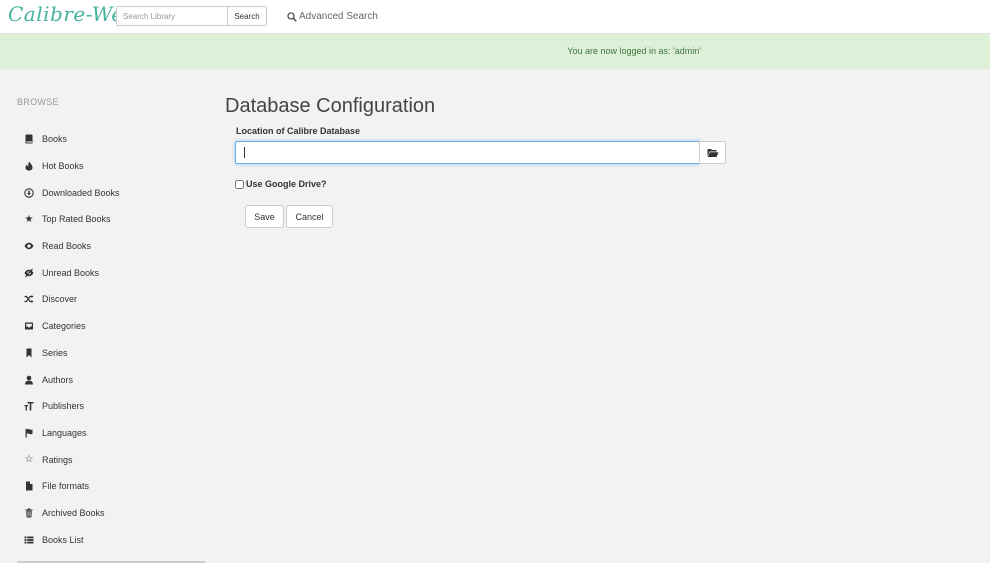 This screenshot has width=990, height=563. I want to click on database-location-input, so click(467, 152).